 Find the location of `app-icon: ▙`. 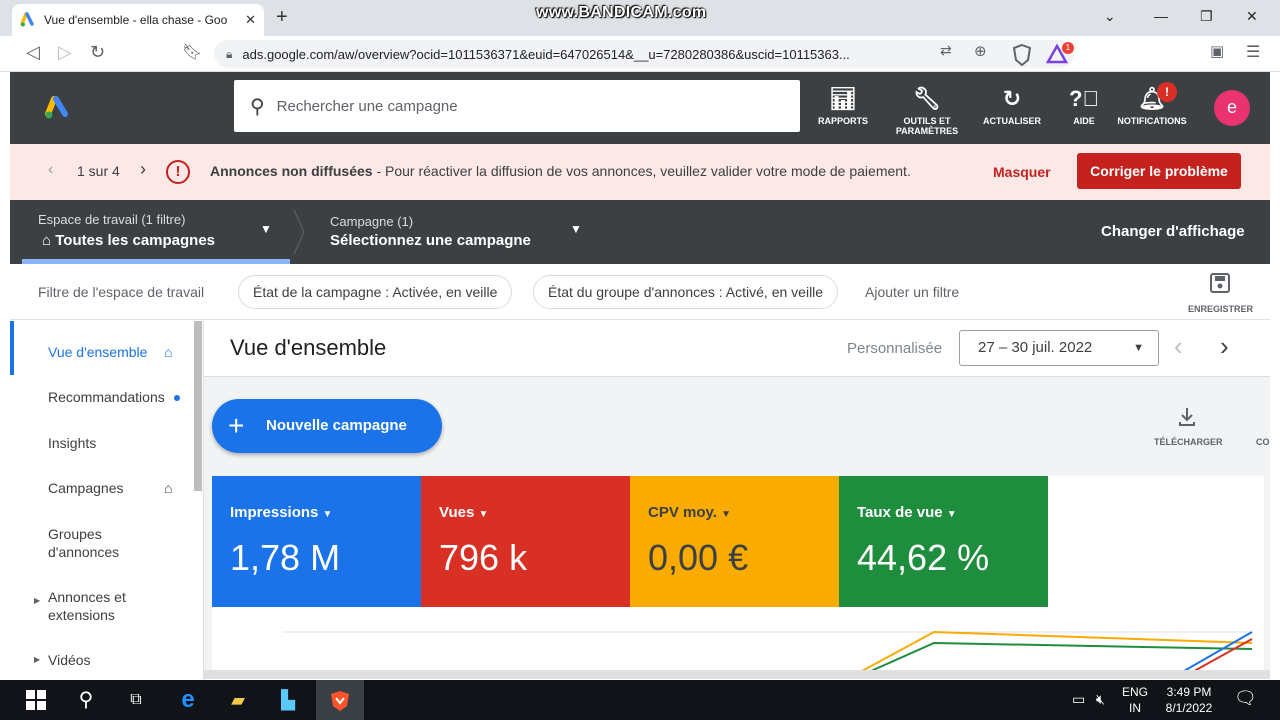

app-icon: ▙ is located at coordinates (288, 700).